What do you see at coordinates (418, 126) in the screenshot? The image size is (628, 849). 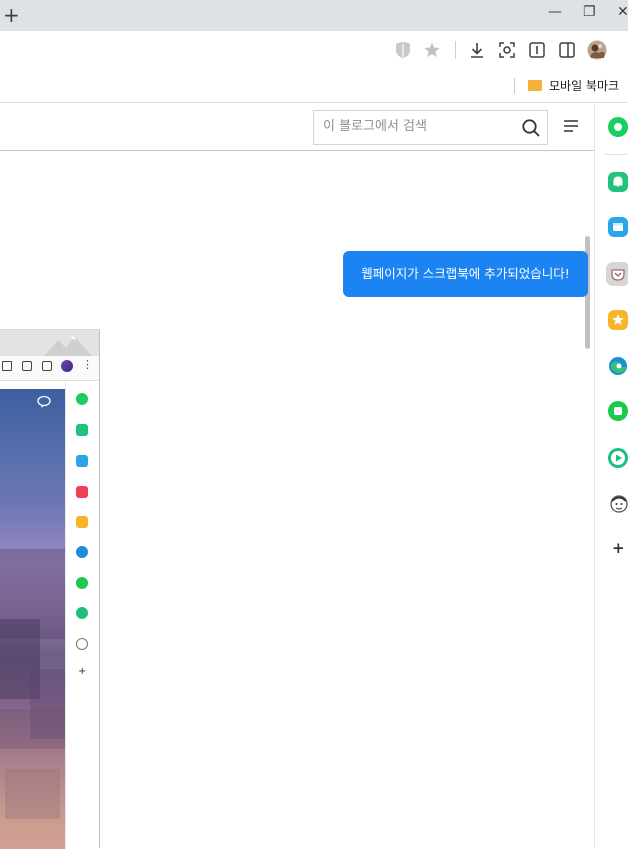 I see `blog-search-input` at bounding box center [418, 126].